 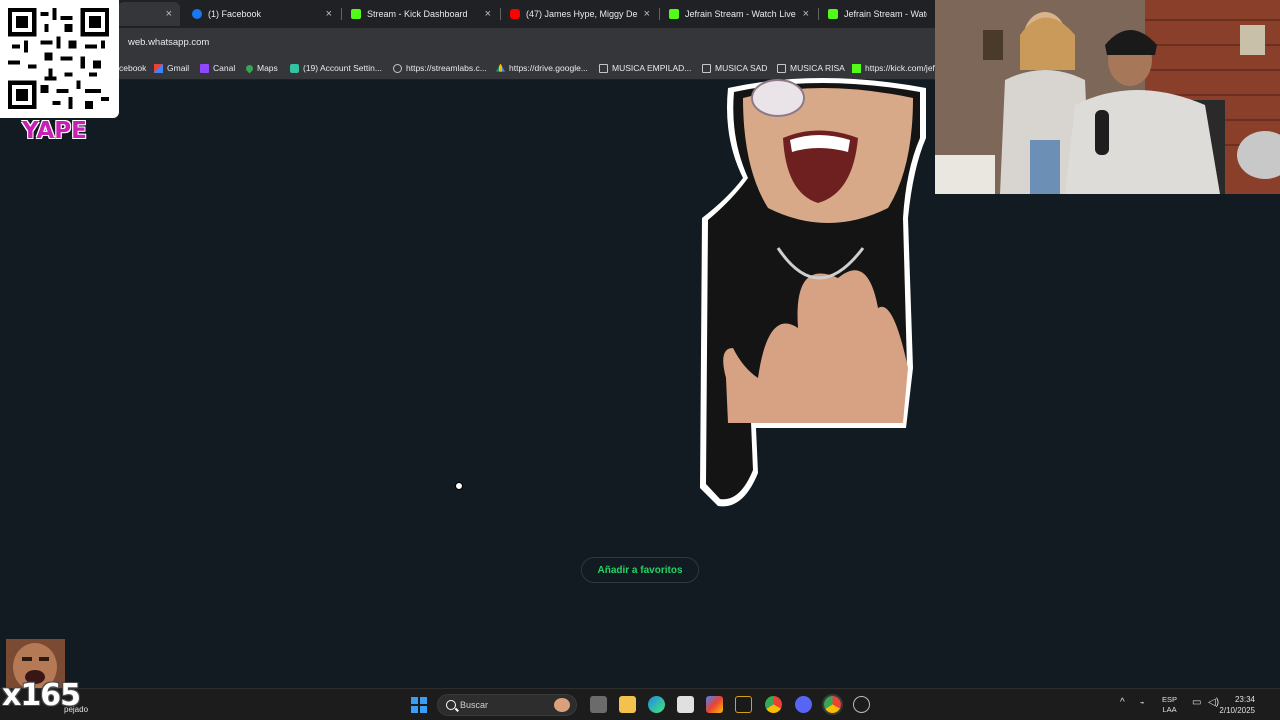 I want to click on tray-chevron-icon: ^, so click(x=1122, y=702).